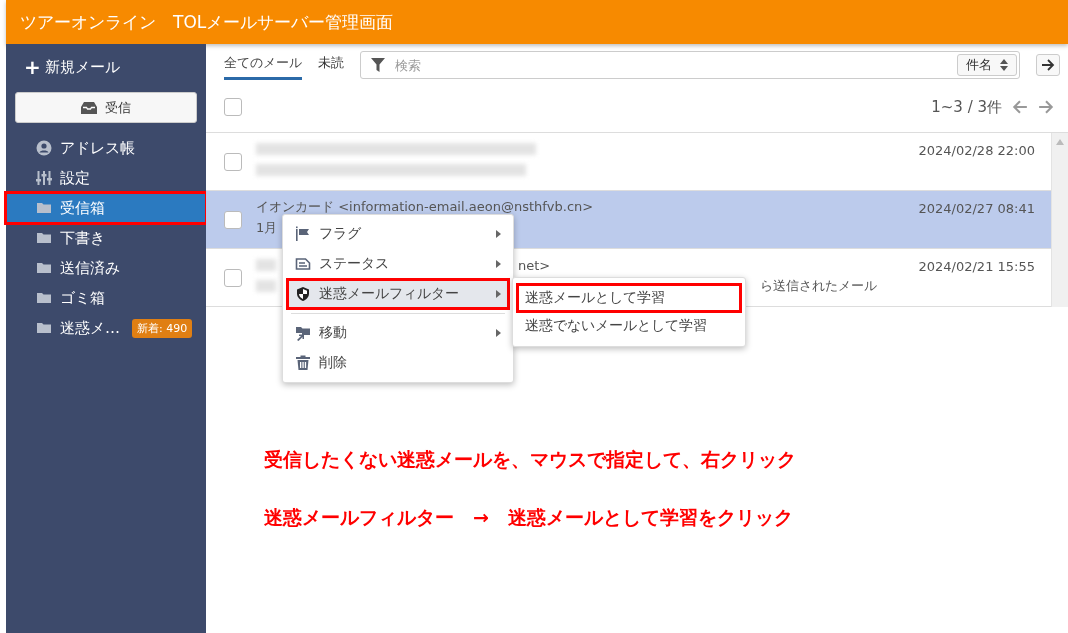 The height and width of the screenshot is (633, 1068). I want to click on sort-select: 件名, so click(987, 65).